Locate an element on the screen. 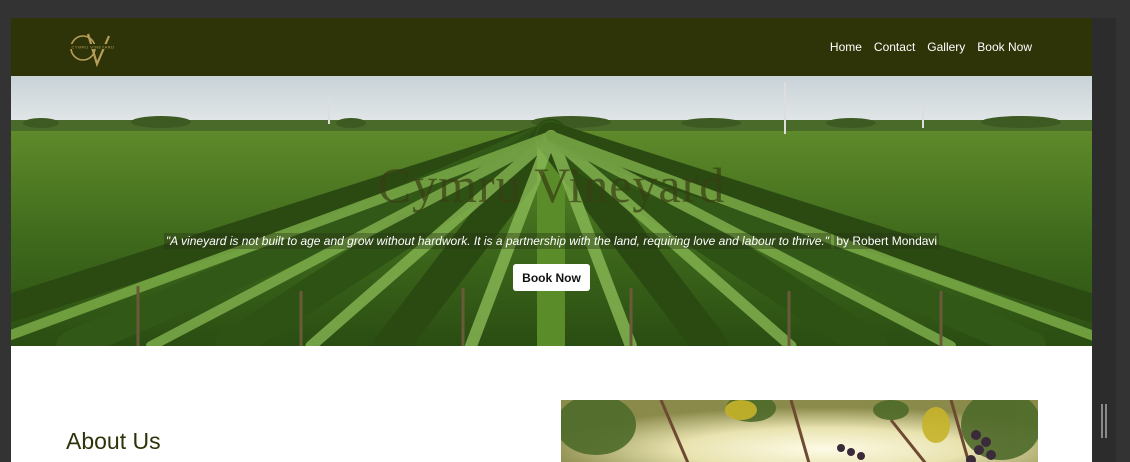 The image size is (1130, 462). cymru-vineyard-logo: CYMRU VINEYARD is located at coordinates (93, 48).